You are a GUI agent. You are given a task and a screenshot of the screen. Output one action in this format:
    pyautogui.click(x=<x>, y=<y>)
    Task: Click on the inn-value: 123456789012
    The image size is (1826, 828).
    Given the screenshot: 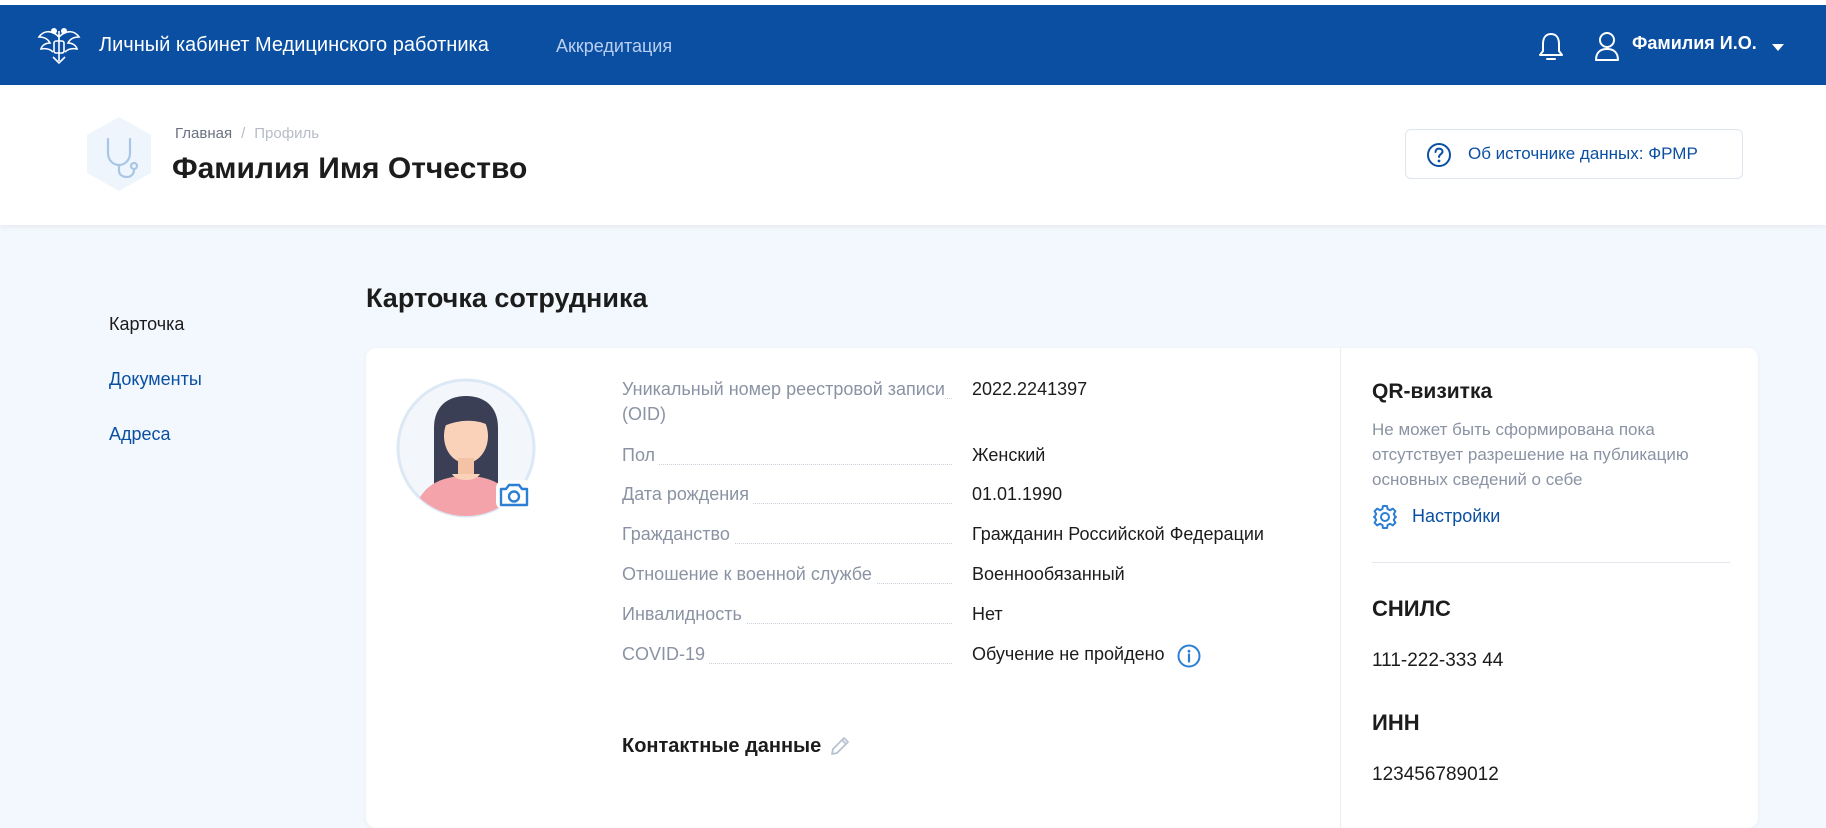 What is the action you would take?
    pyautogui.click(x=1435, y=774)
    